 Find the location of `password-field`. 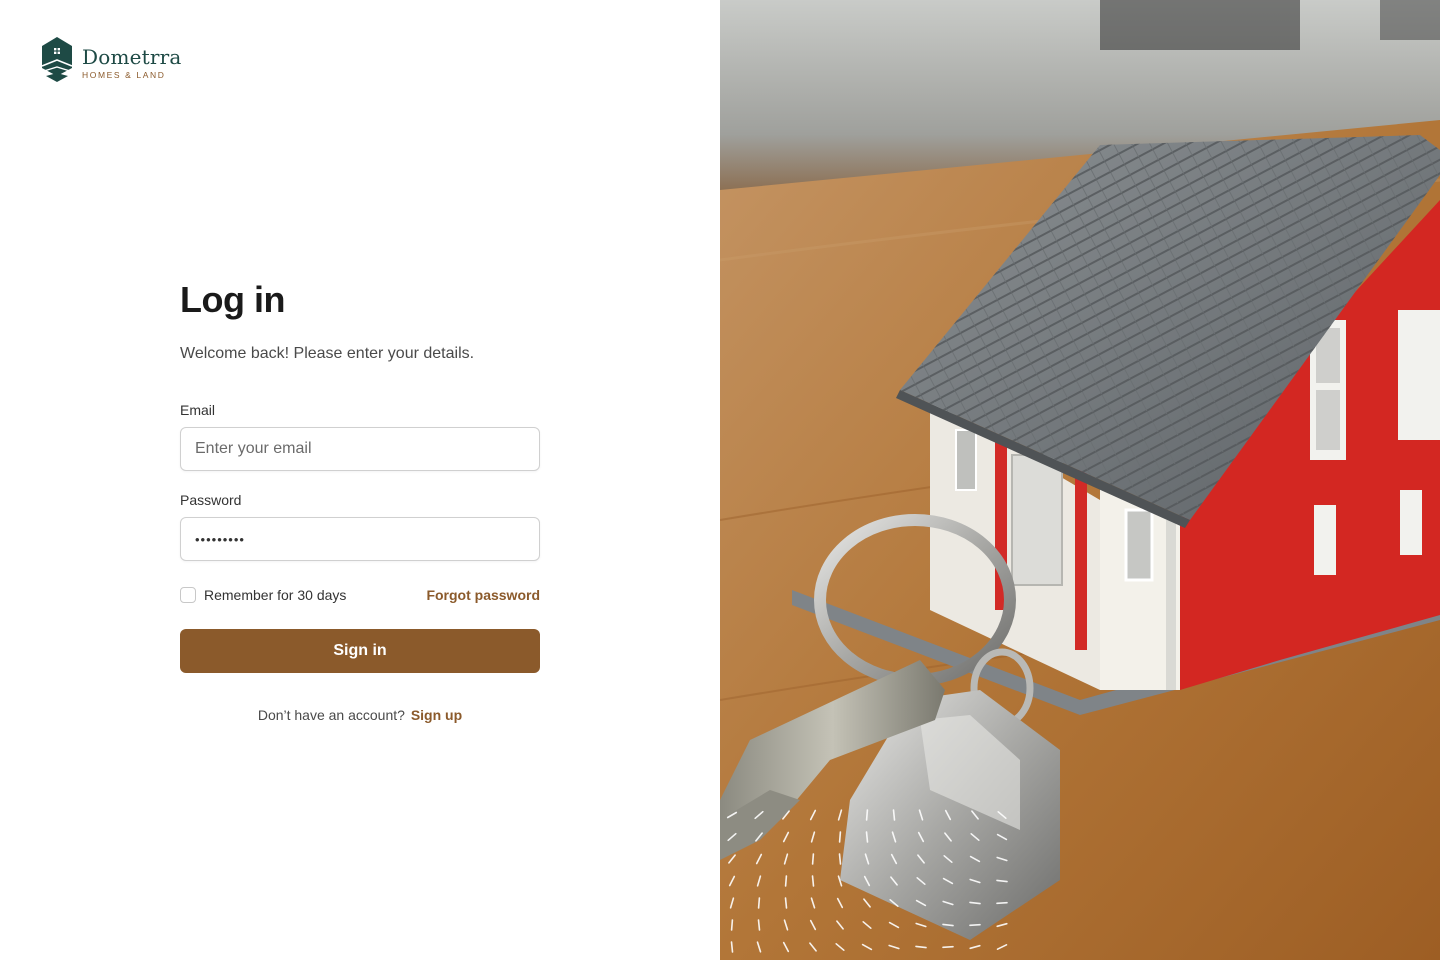

password-field is located at coordinates (360, 539).